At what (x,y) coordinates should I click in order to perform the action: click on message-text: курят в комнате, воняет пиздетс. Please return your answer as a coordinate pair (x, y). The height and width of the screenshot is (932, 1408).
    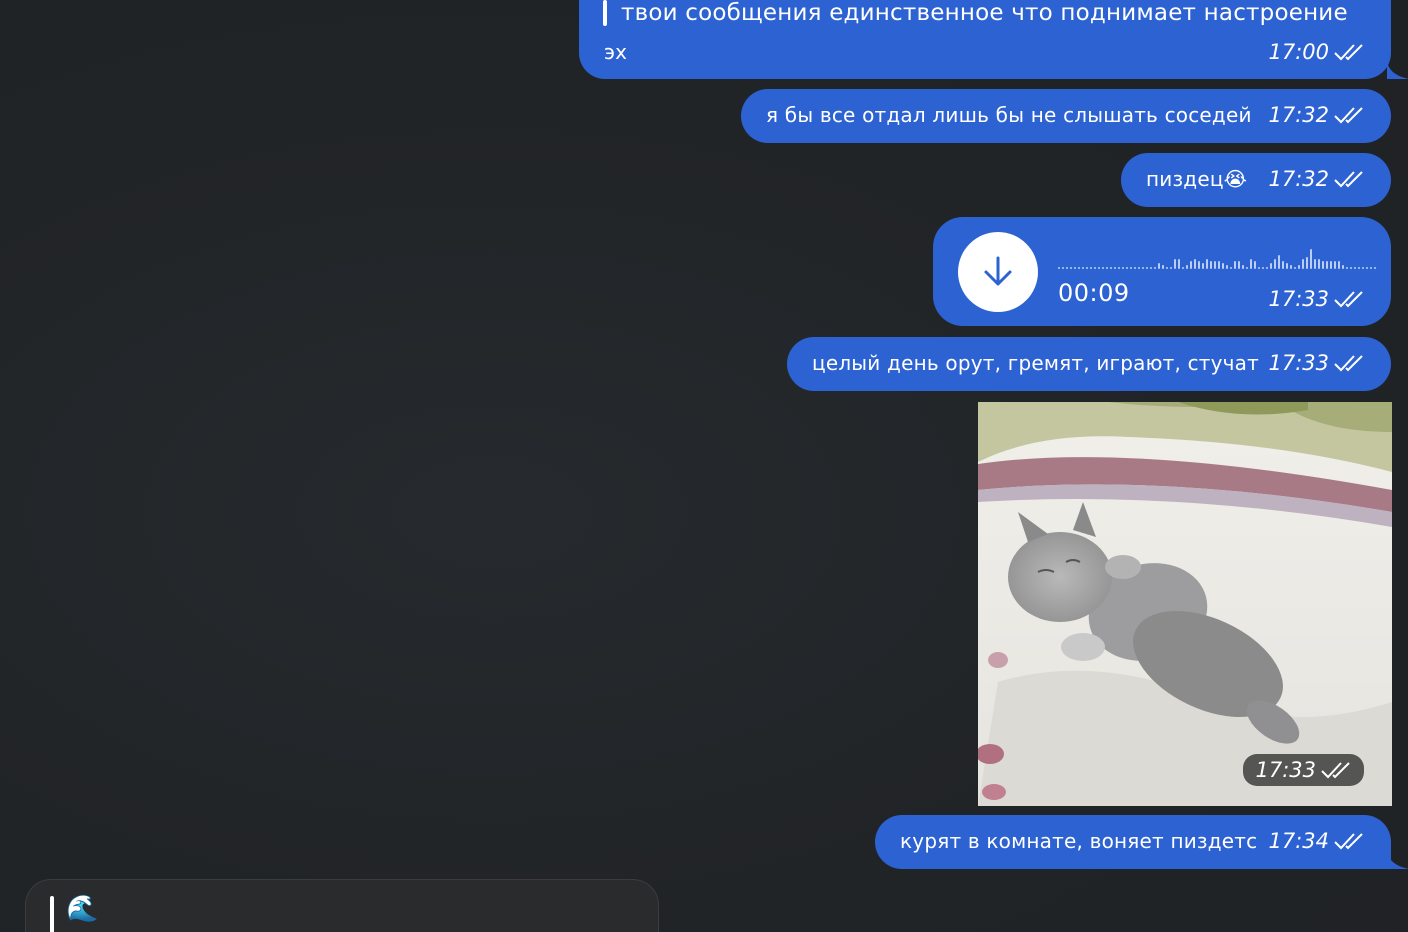
    Looking at the image, I should click on (1079, 841).